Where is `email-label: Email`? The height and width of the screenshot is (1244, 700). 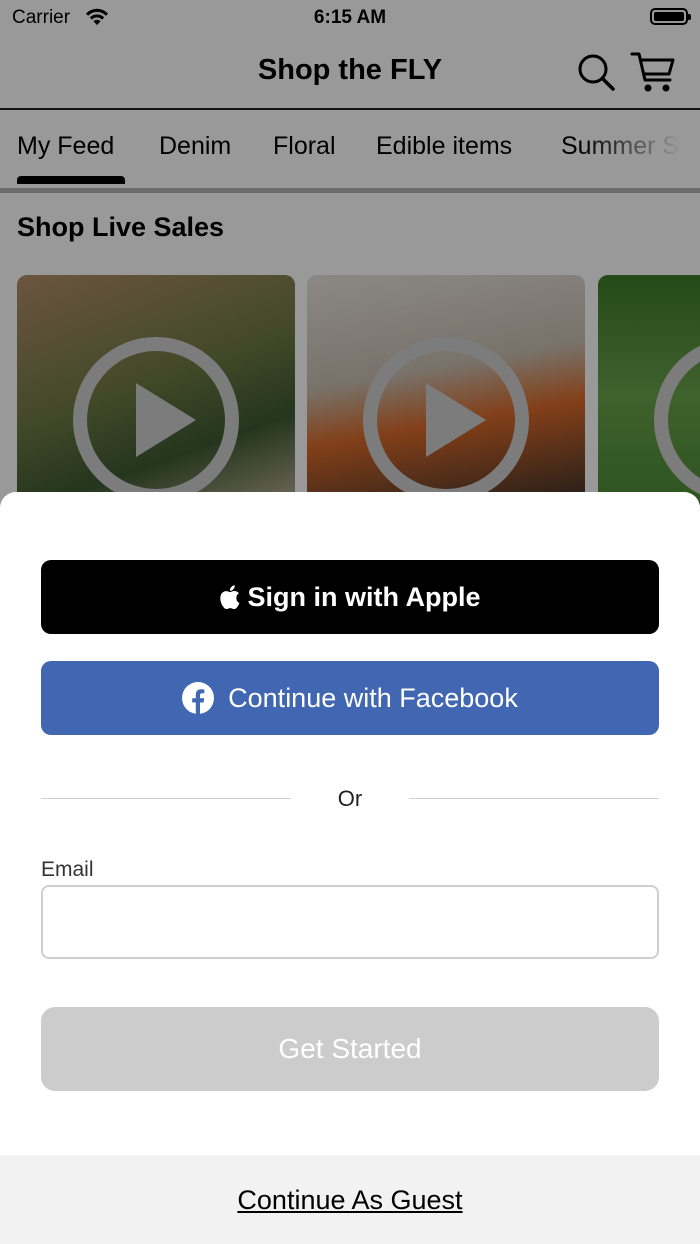
email-label: Email is located at coordinates (67, 869).